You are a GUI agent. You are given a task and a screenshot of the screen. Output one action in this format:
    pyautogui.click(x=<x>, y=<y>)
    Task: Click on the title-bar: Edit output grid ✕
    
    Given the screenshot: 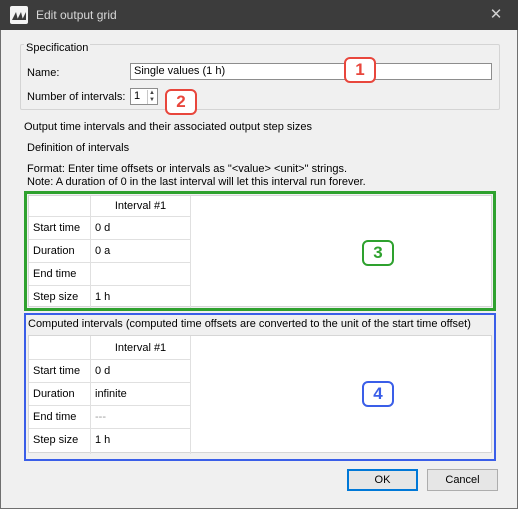 What is the action you would take?
    pyautogui.click(x=259, y=15)
    